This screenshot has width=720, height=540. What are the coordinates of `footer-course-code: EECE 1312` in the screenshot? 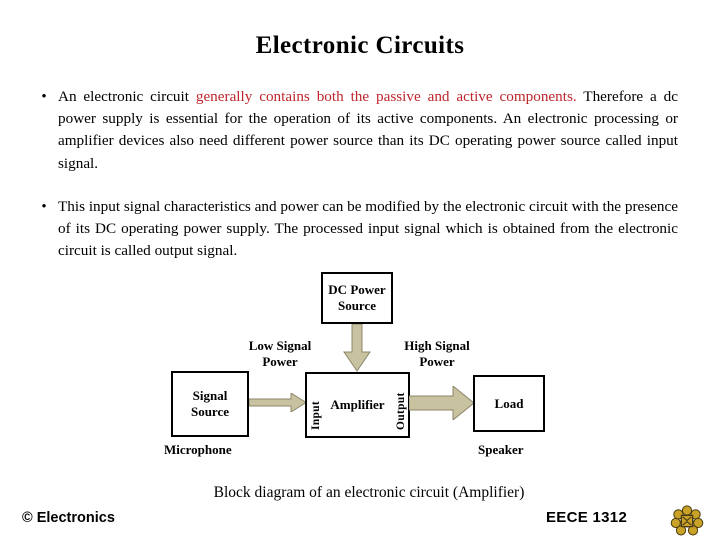 It's located at (587, 517).